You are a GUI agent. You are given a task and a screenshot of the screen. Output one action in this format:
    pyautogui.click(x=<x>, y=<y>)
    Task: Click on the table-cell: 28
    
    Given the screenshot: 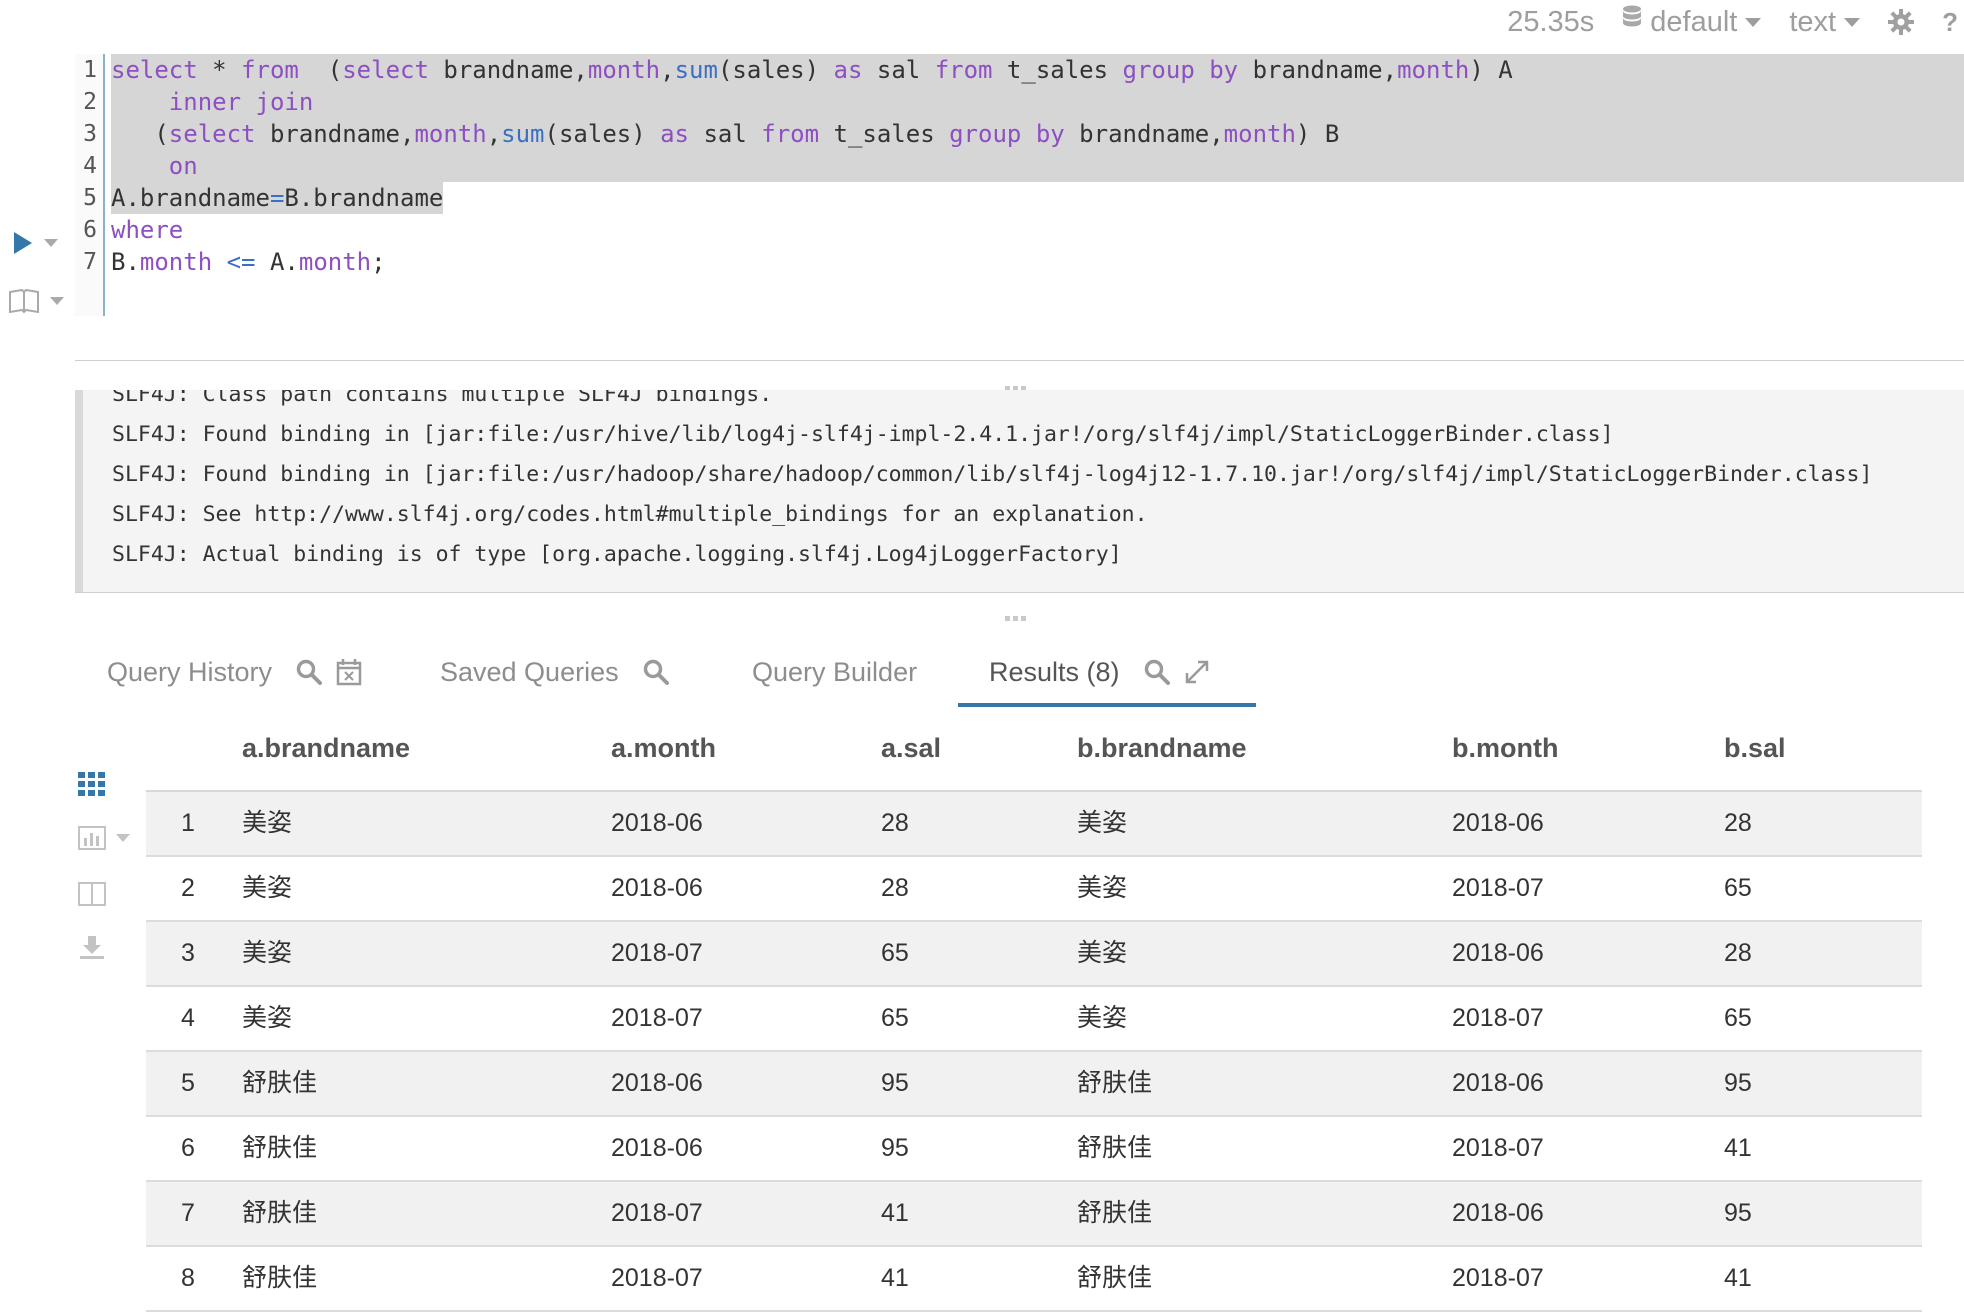 What is the action you would take?
    pyautogui.click(x=895, y=888)
    